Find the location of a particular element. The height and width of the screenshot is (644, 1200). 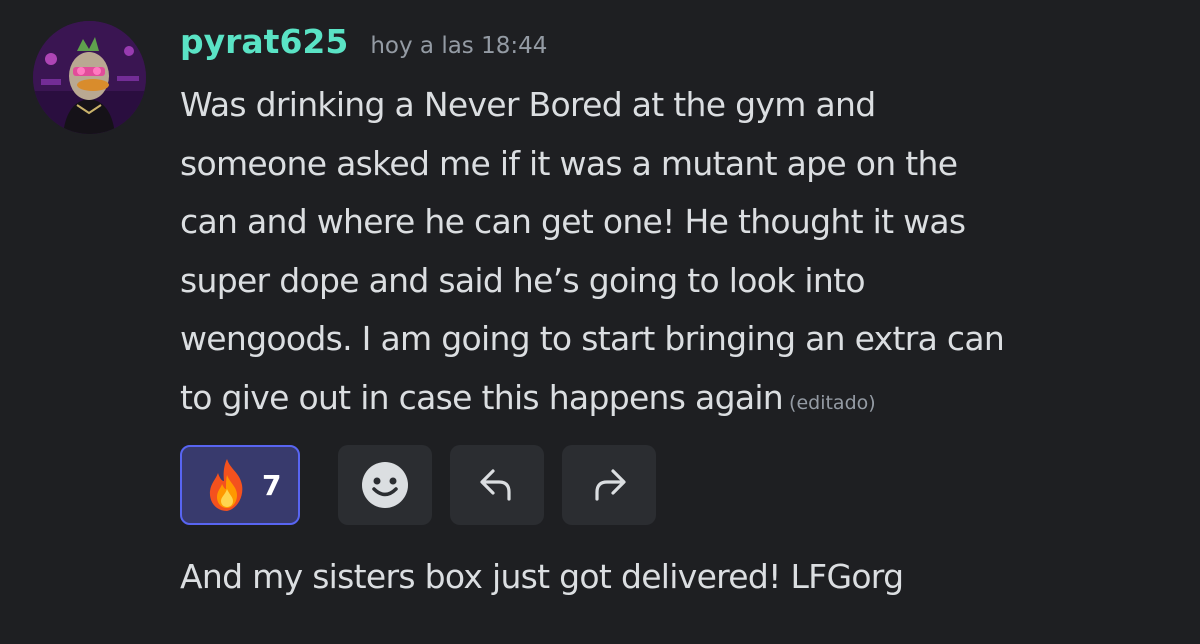

username: pyrat625 is located at coordinates (264, 41).